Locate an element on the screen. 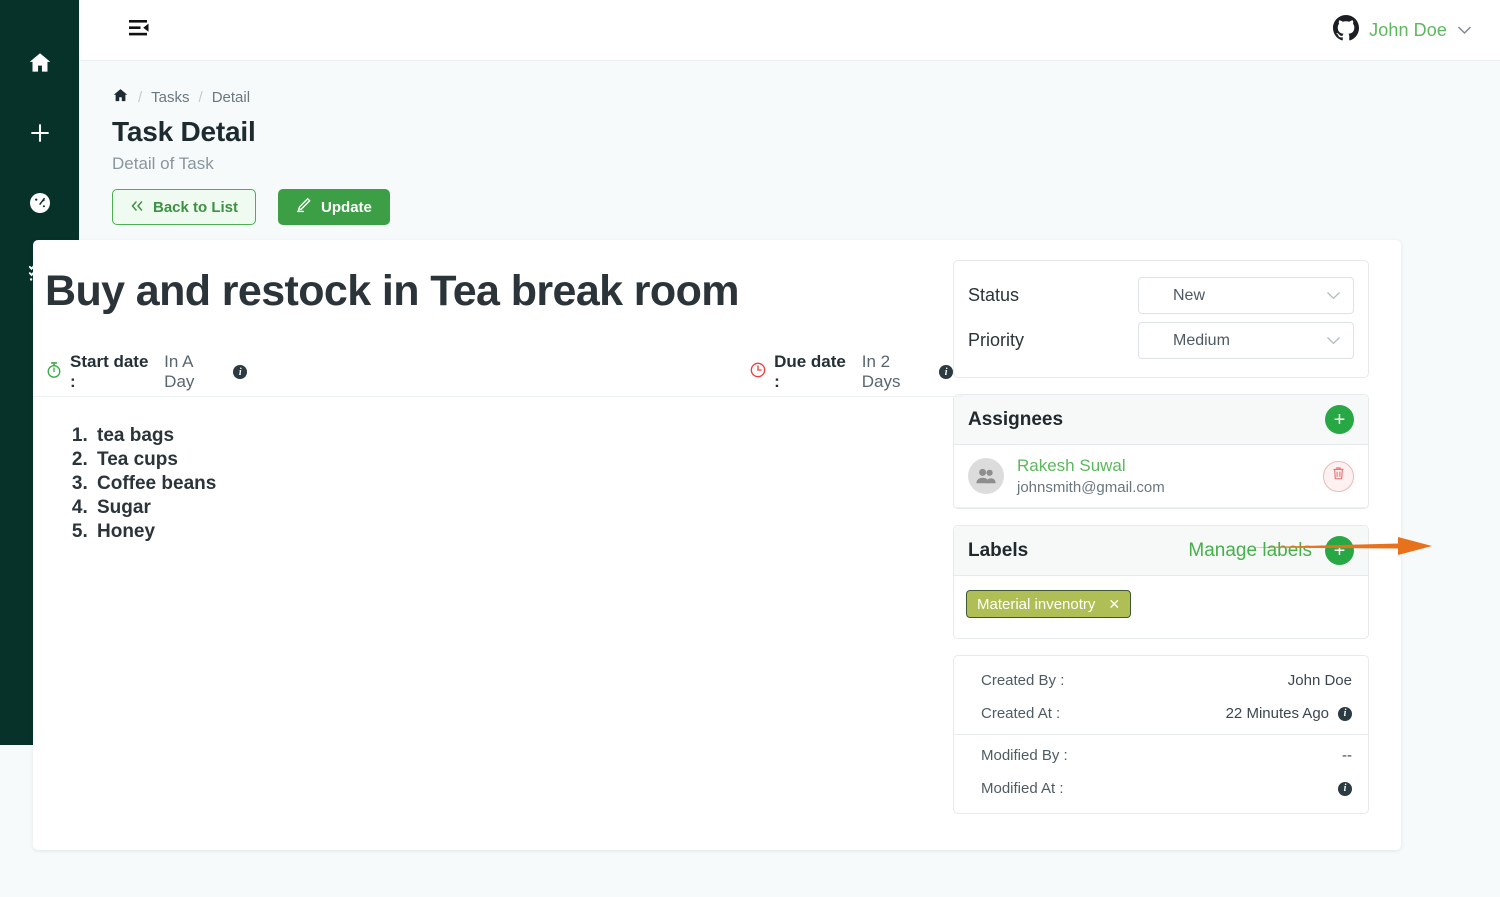 This screenshot has height=897, width=1500. assignees-panel-header: Assignees + is located at coordinates (1161, 420).